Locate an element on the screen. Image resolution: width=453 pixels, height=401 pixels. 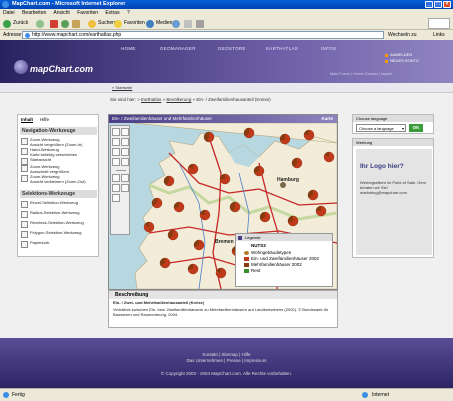
links-button: Links is located at coordinates (439, 35).